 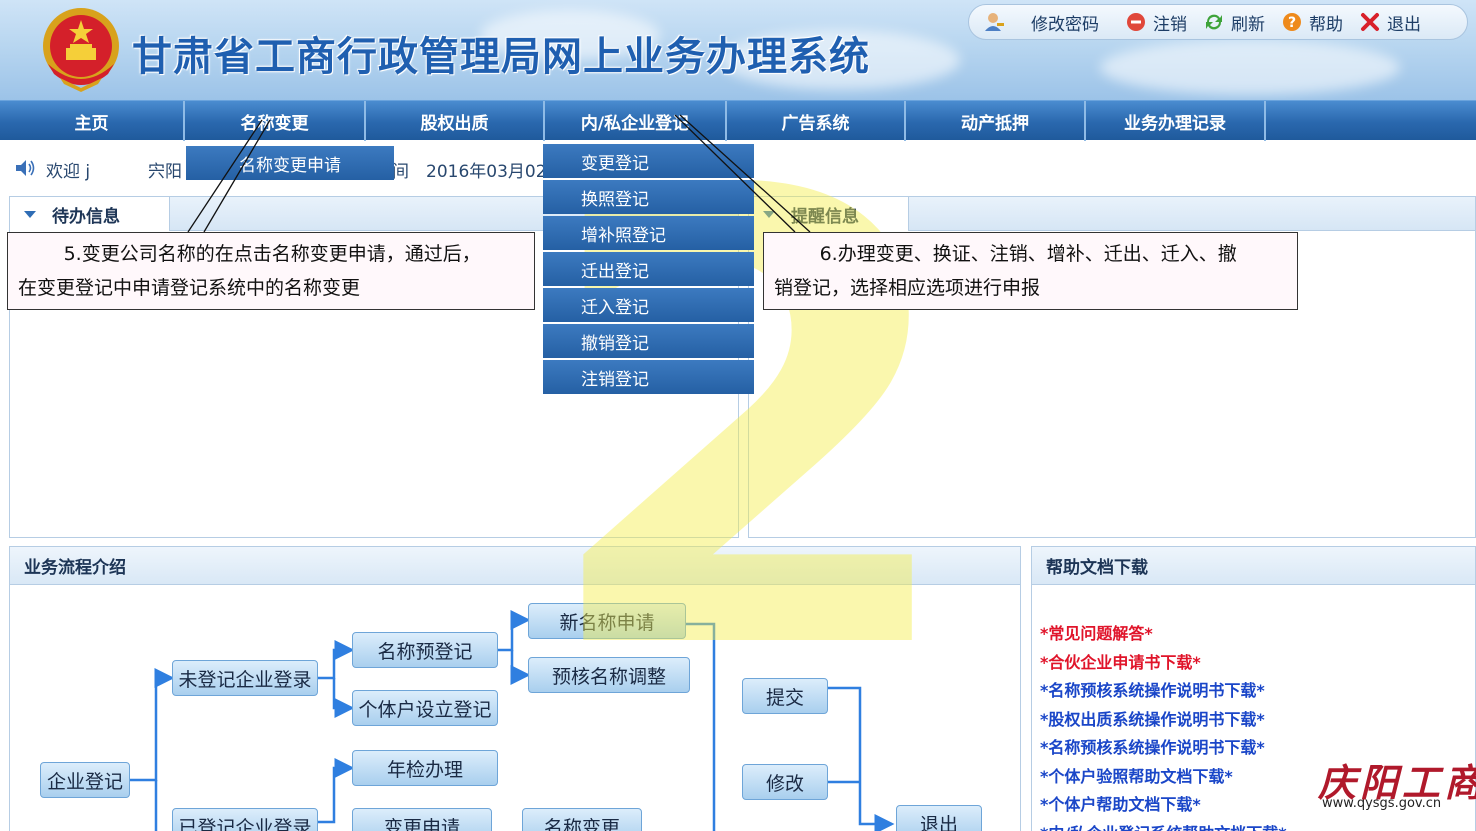 I want to click on tab-todo: 待办信息, so click(x=90, y=214).